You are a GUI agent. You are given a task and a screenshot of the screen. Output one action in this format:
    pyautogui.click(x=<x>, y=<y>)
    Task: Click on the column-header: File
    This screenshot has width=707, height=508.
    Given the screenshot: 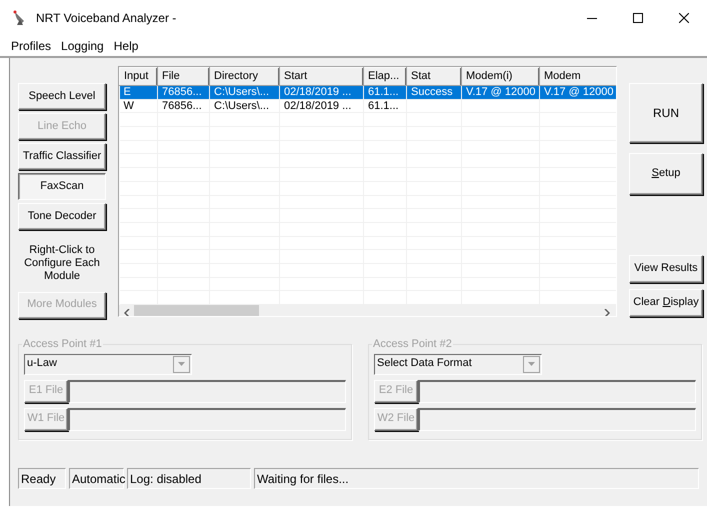 What is the action you would take?
    pyautogui.click(x=184, y=77)
    